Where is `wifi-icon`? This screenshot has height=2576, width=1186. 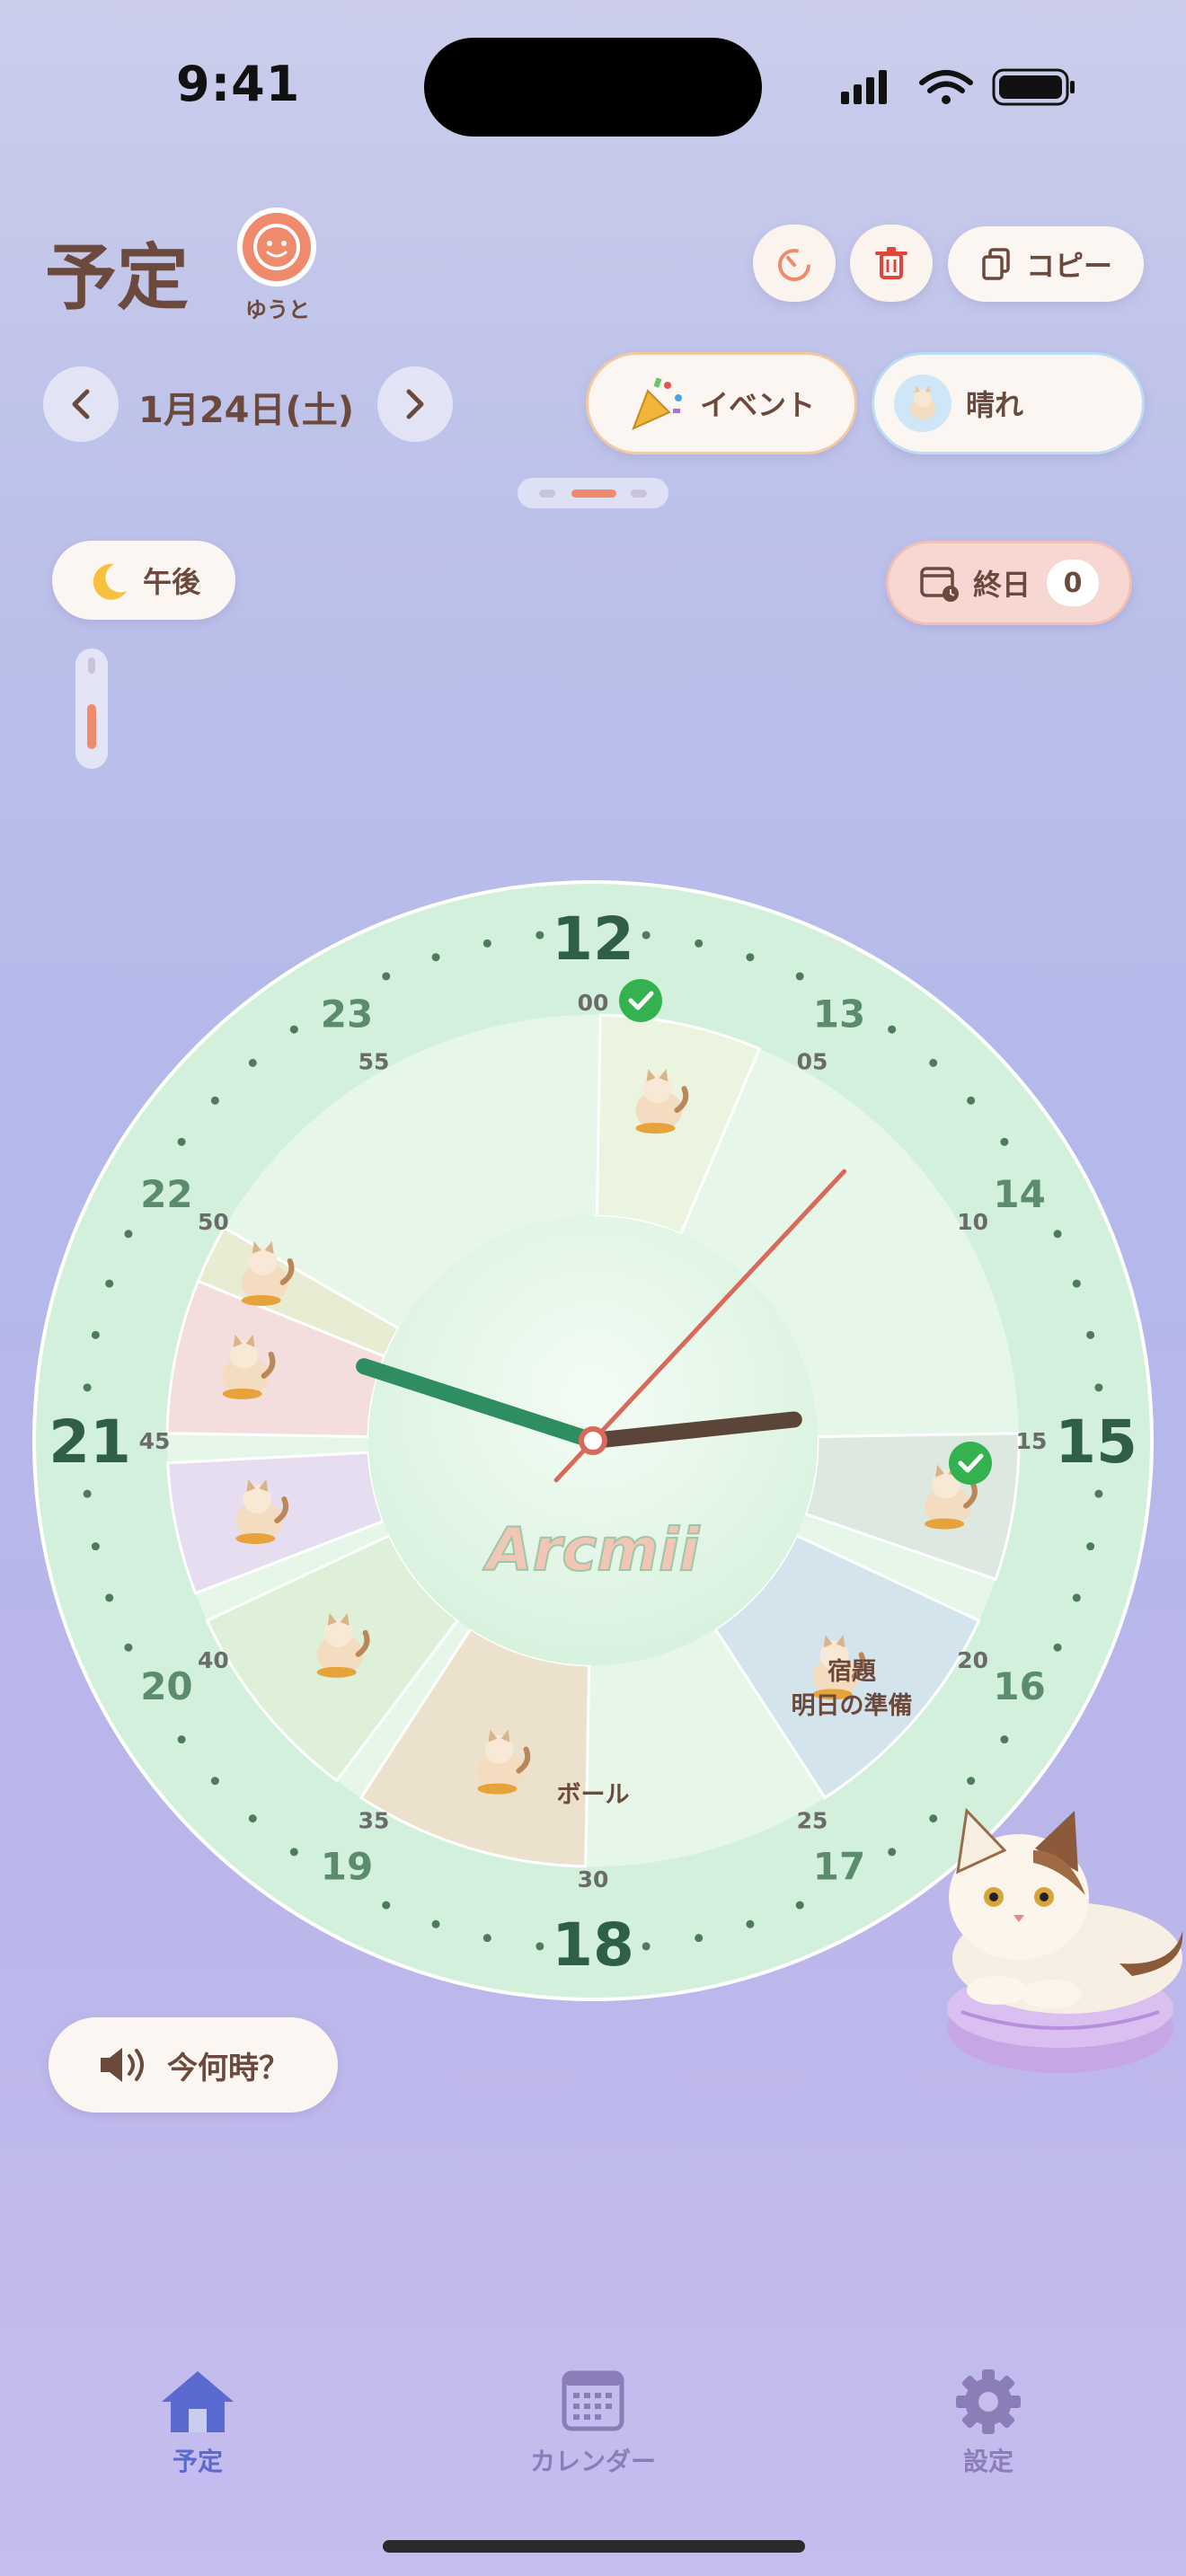 wifi-icon is located at coordinates (946, 87).